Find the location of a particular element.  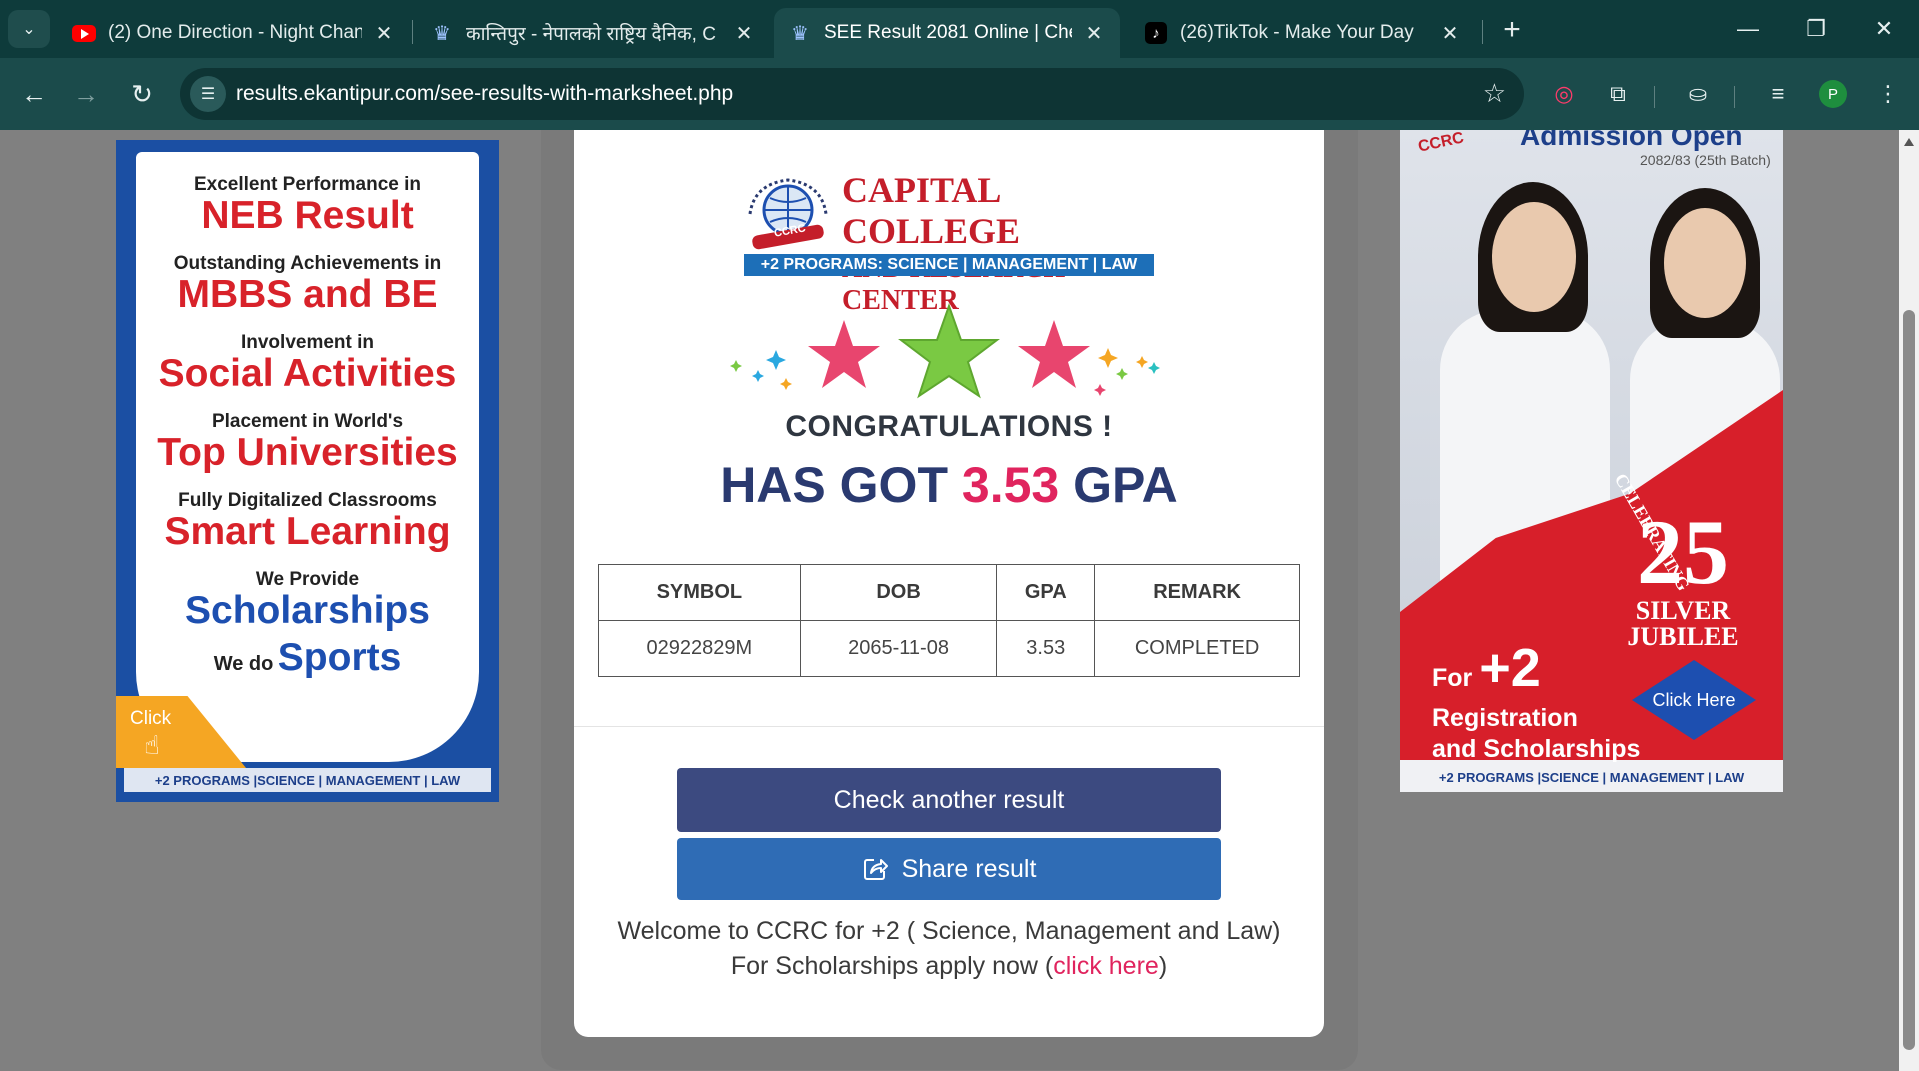

close-window-button: ✕ is located at coordinates (1884, 29).